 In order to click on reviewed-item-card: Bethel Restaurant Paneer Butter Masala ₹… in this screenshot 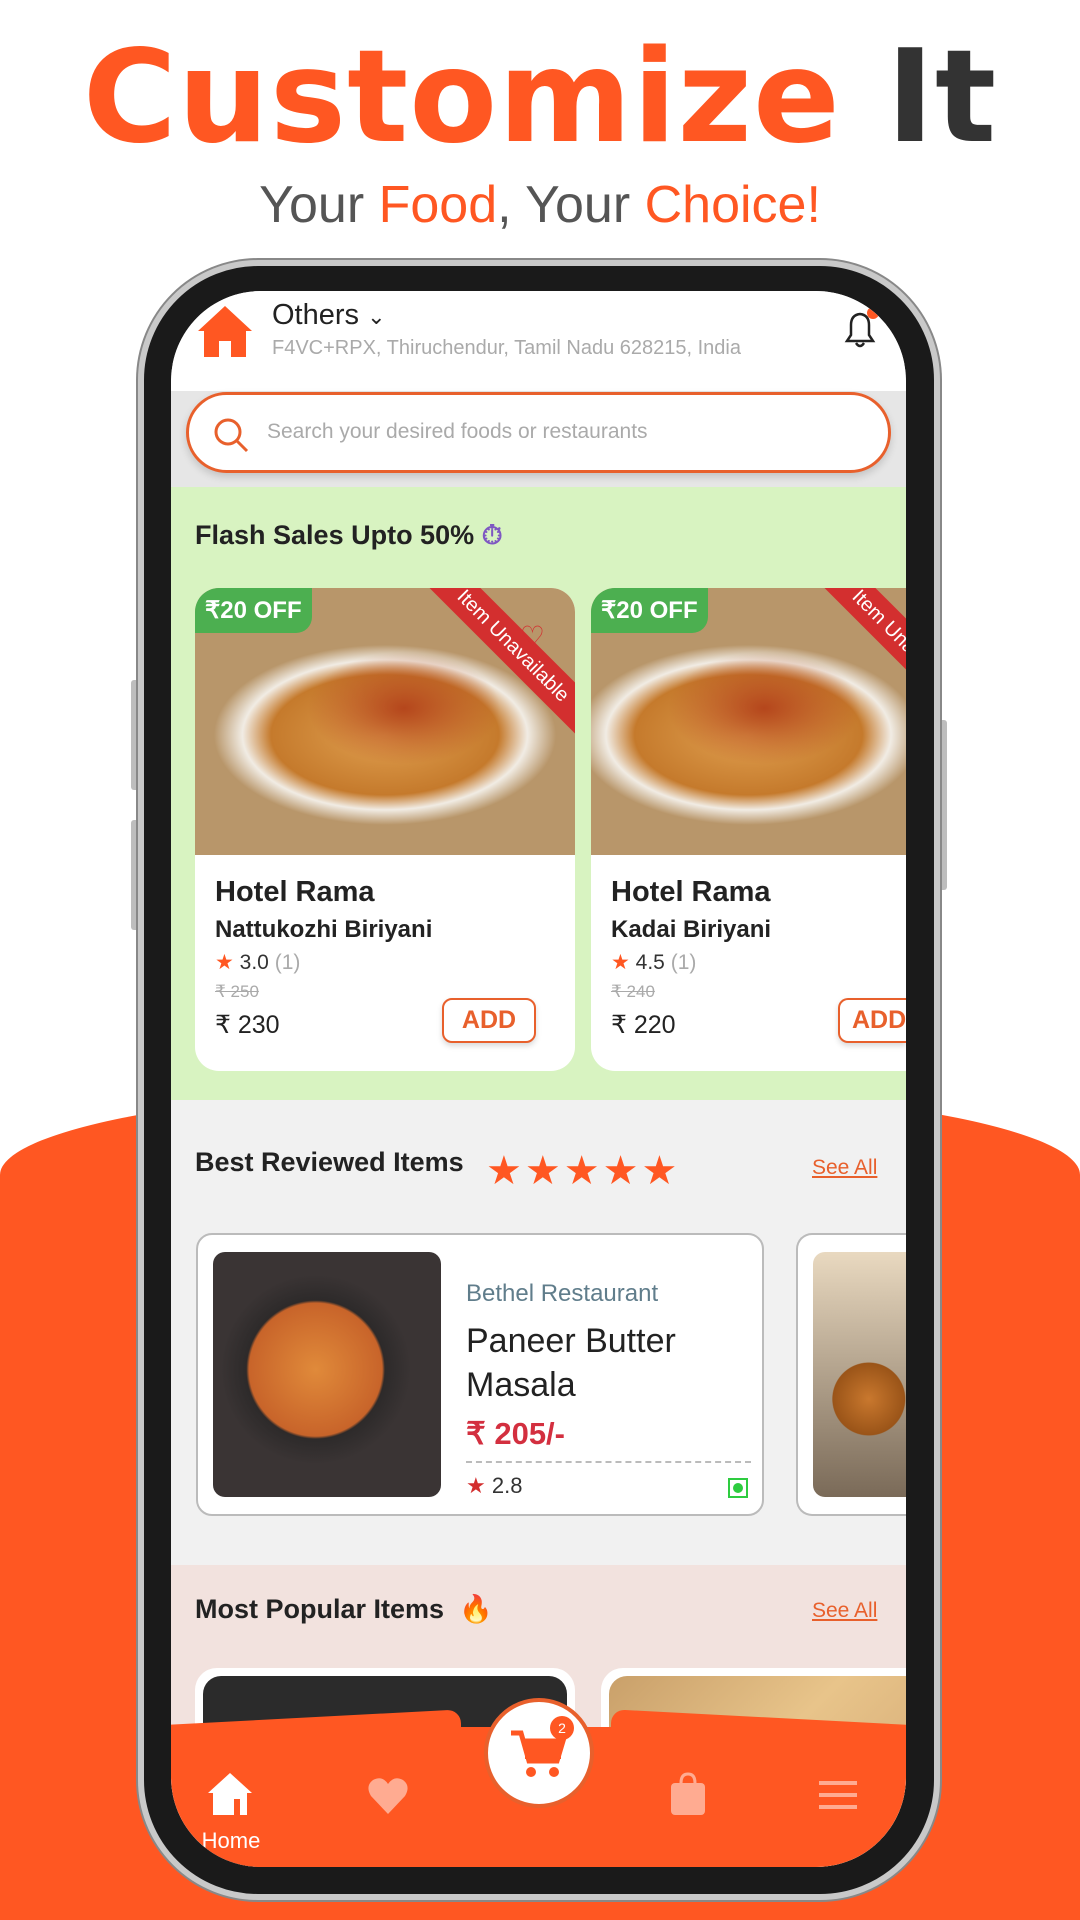, I will do `click(480, 1374)`.